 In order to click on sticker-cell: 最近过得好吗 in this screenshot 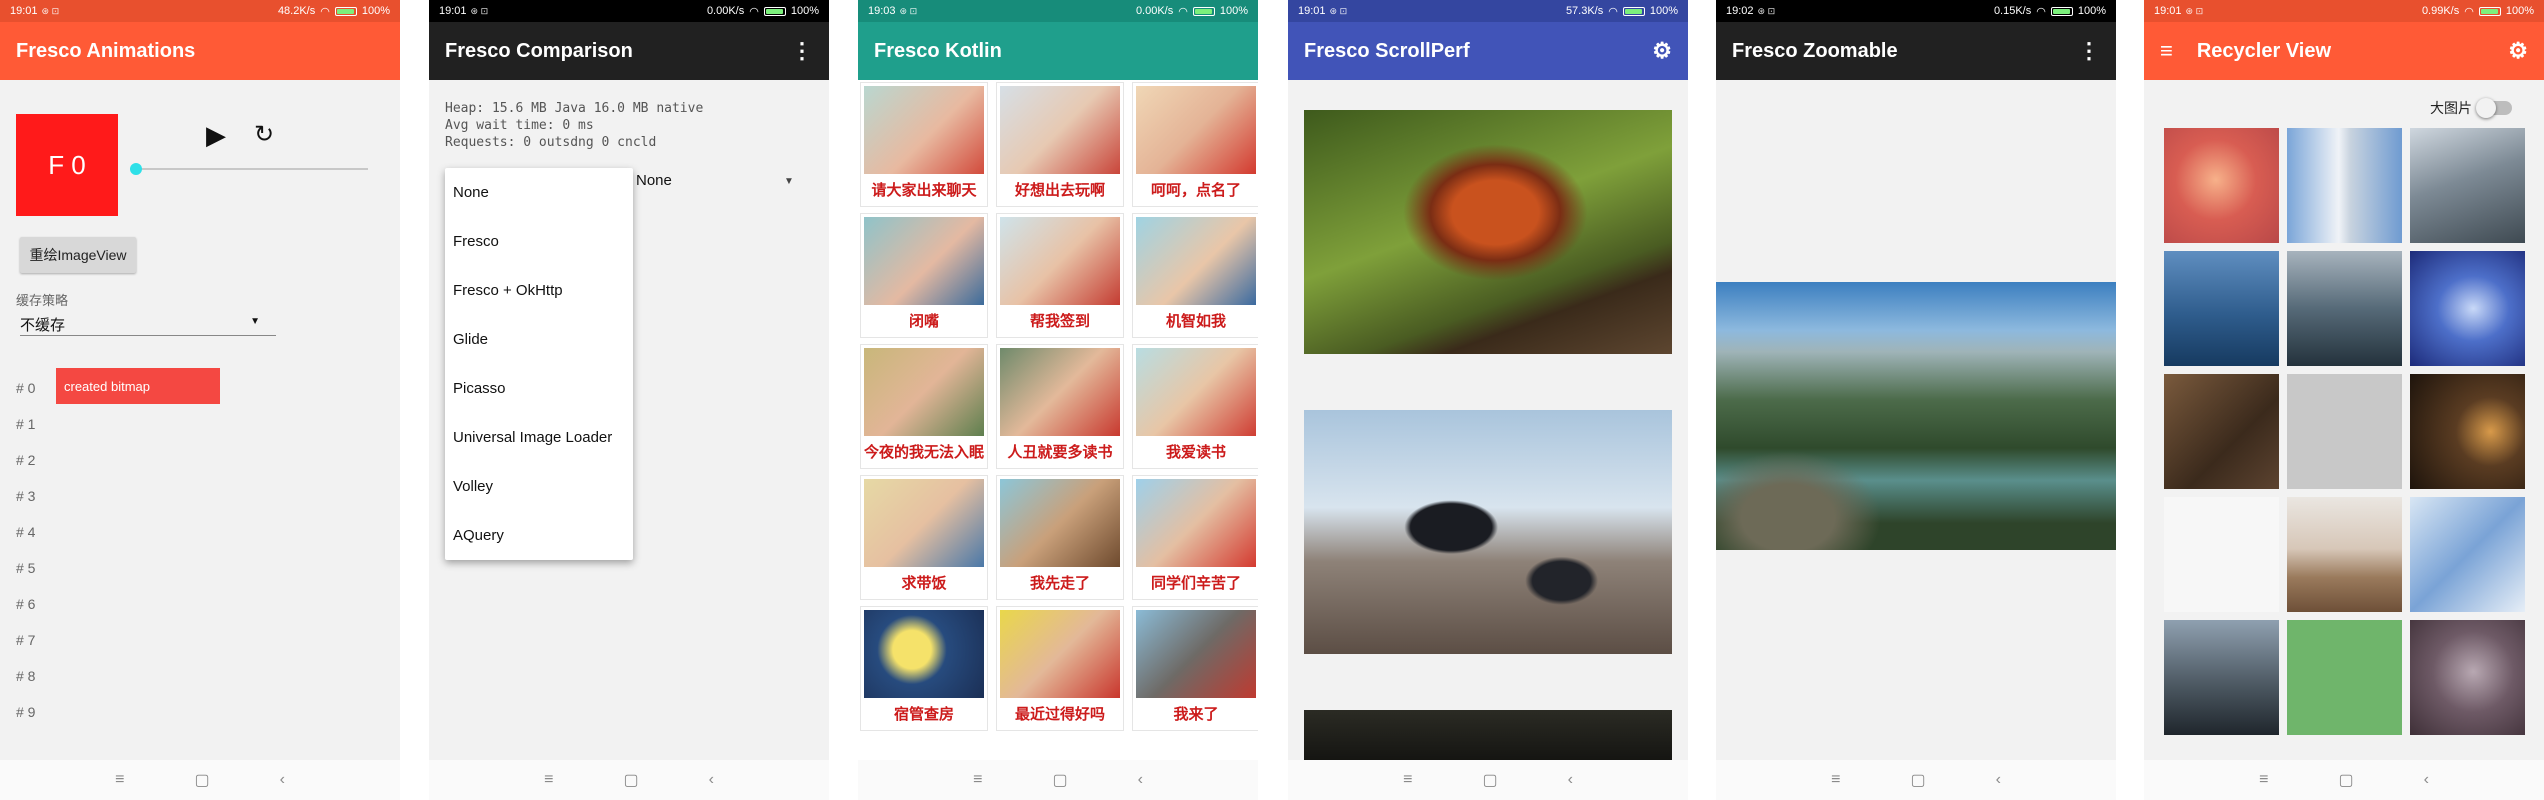, I will do `click(1060, 668)`.